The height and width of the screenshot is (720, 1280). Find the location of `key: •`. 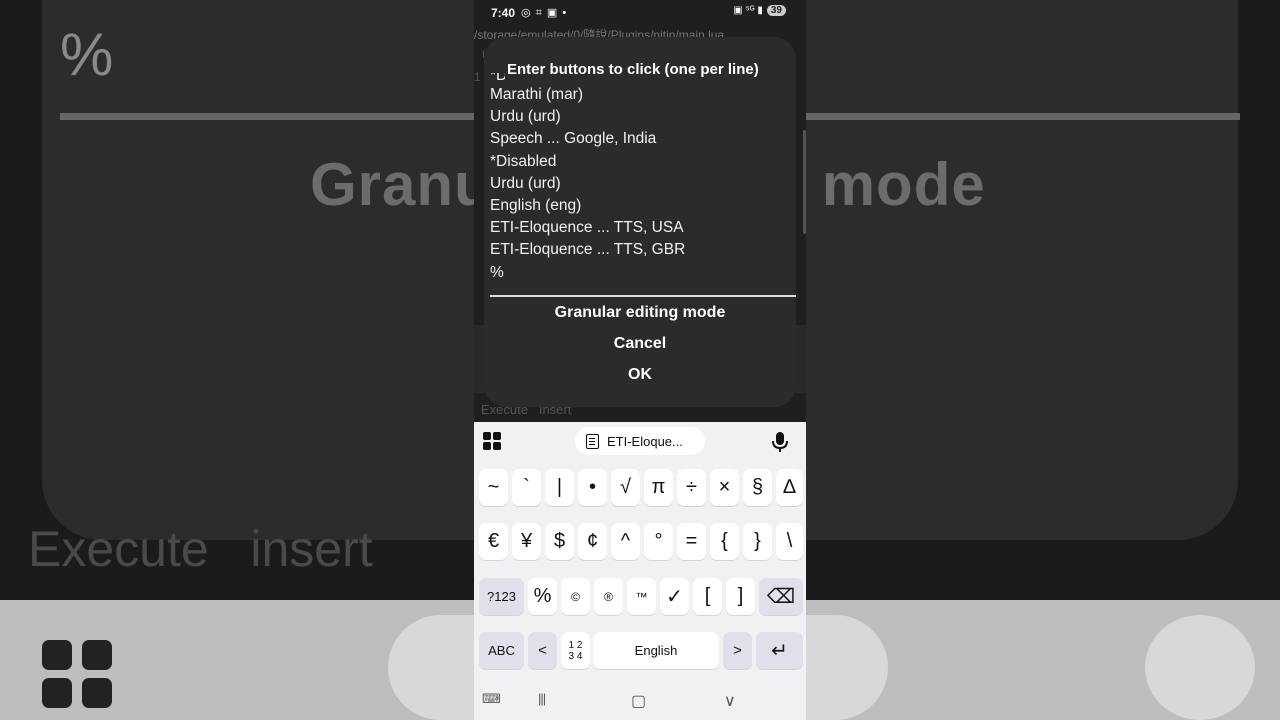

key: • is located at coordinates (592, 487).